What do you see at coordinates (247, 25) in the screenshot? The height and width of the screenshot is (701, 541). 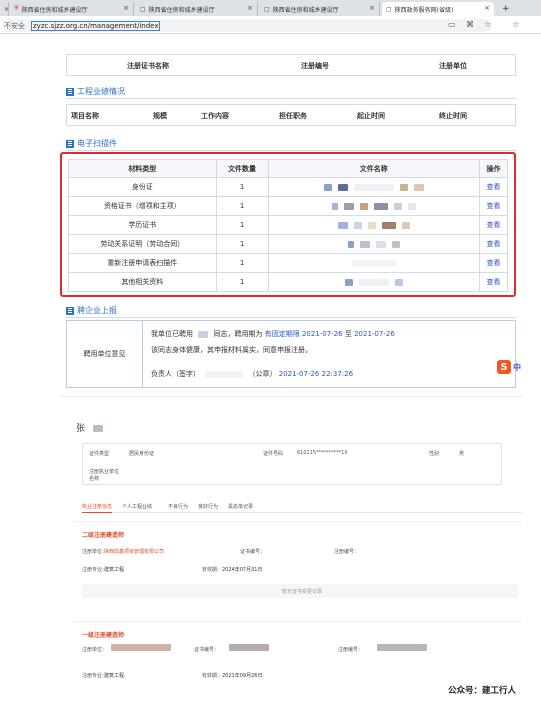 I see `url-box: 不安全 zyzc.sjzz.org.cn/management/index` at bounding box center [247, 25].